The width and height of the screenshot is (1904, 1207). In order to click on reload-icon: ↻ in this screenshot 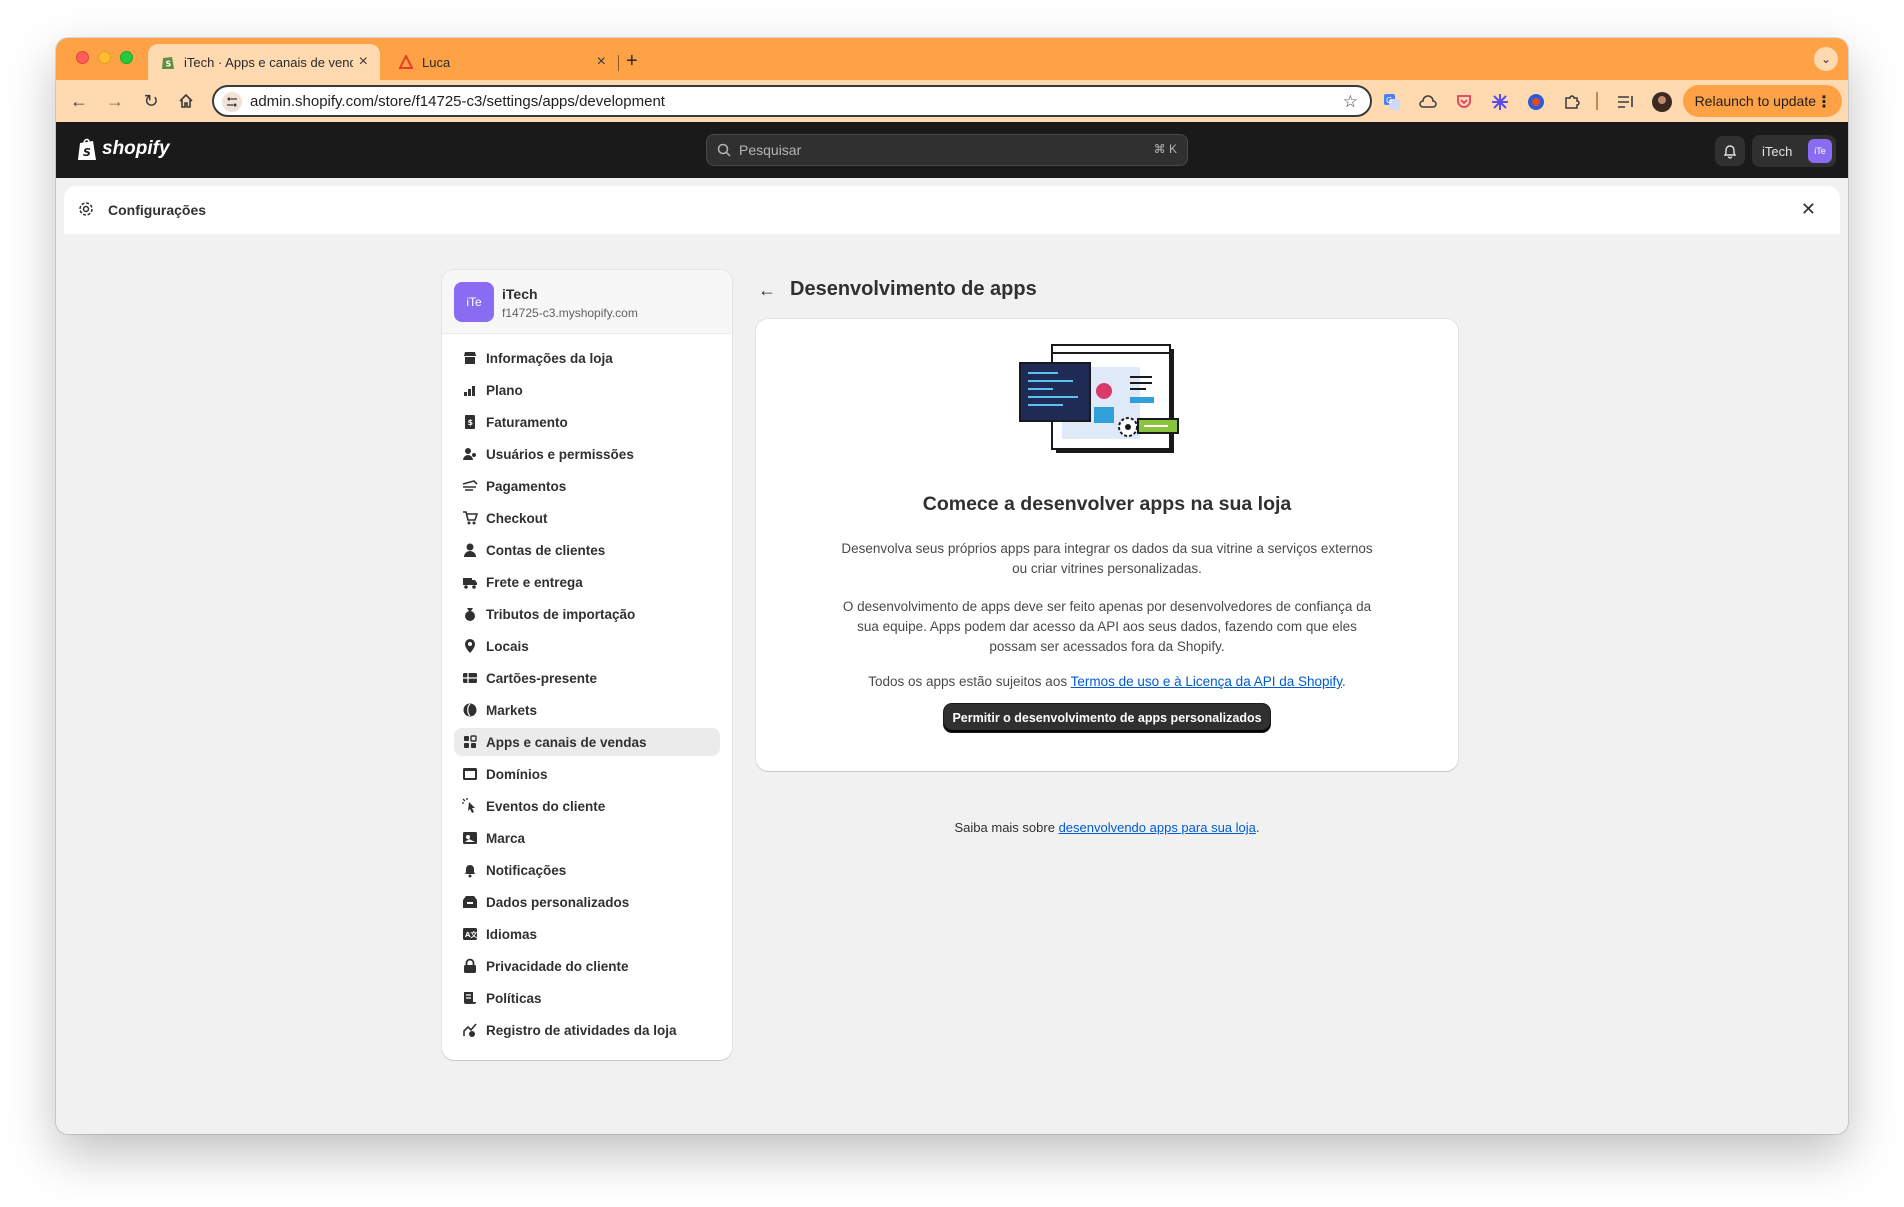, I will do `click(151, 101)`.